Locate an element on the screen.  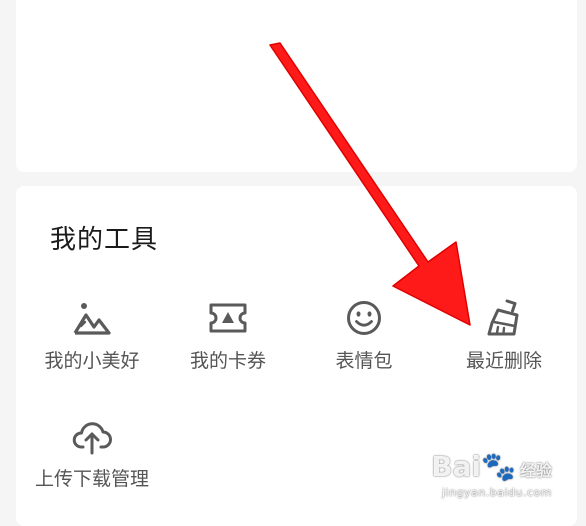
tool-label: 上传下载管理 is located at coordinates (91, 479).